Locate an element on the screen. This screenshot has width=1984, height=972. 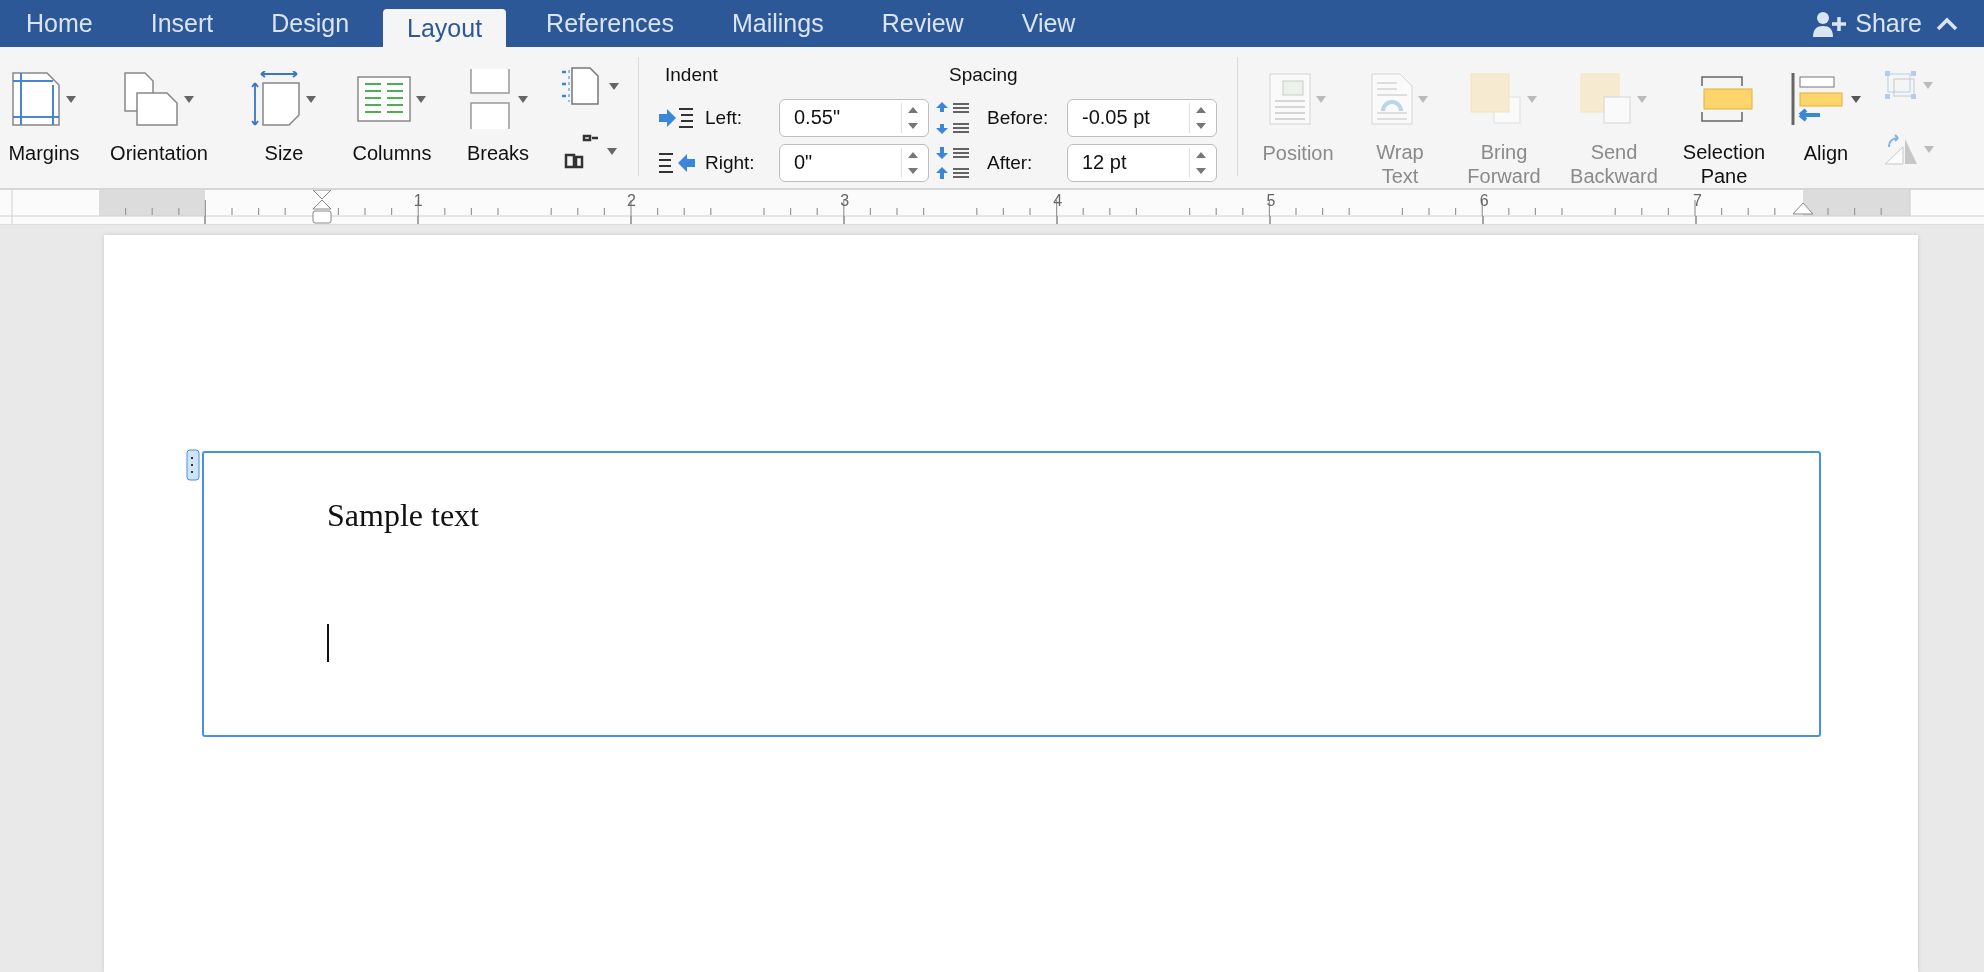
spacing-field: -0.05 pt is located at coordinates (1142, 117).